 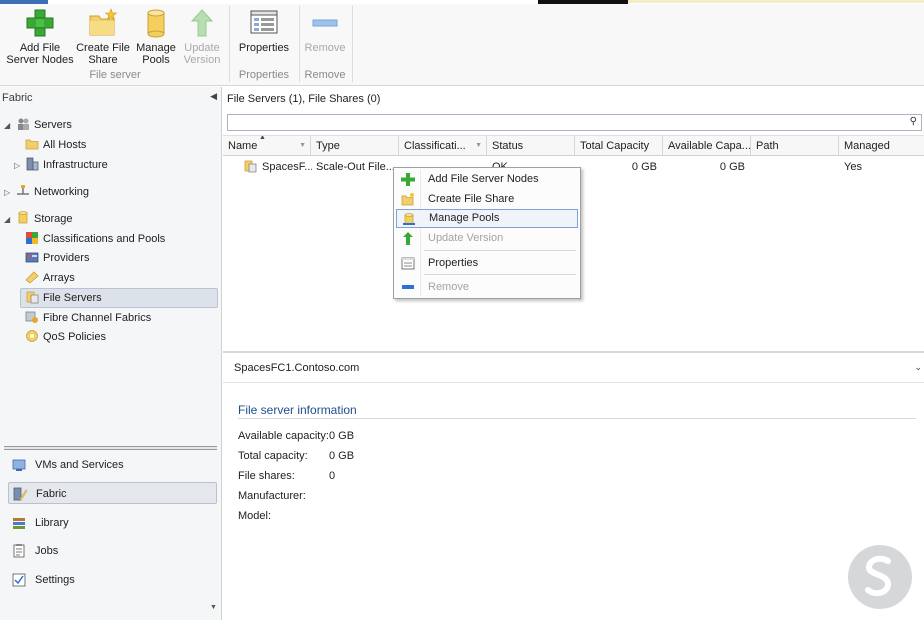 What do you see at coordinates (443, 146) in the screenshot?
I see `column-header-classification: Classificati... ▼` at bounding box center [443, 146].